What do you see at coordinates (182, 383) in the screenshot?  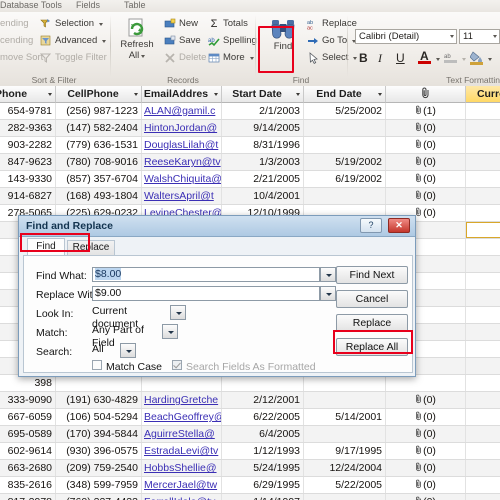 I see `cell-emailaddres` at bounding box center [182, 383].